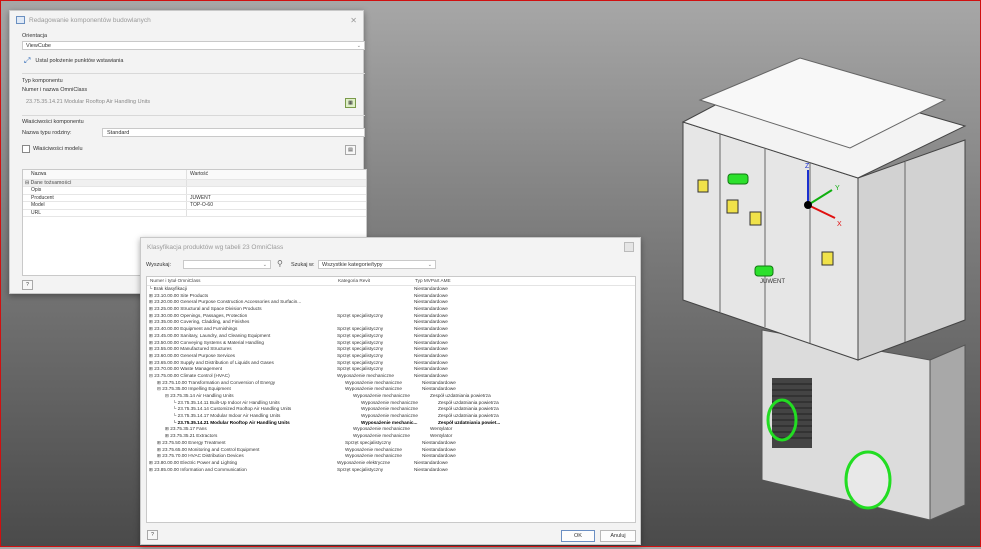 The height and width of the screenshot is (549, 981). Describe the element at coordinates (194, 184) in the screenshot. I see `table-group-row: ⊟ Dane tożsamości` at that location.